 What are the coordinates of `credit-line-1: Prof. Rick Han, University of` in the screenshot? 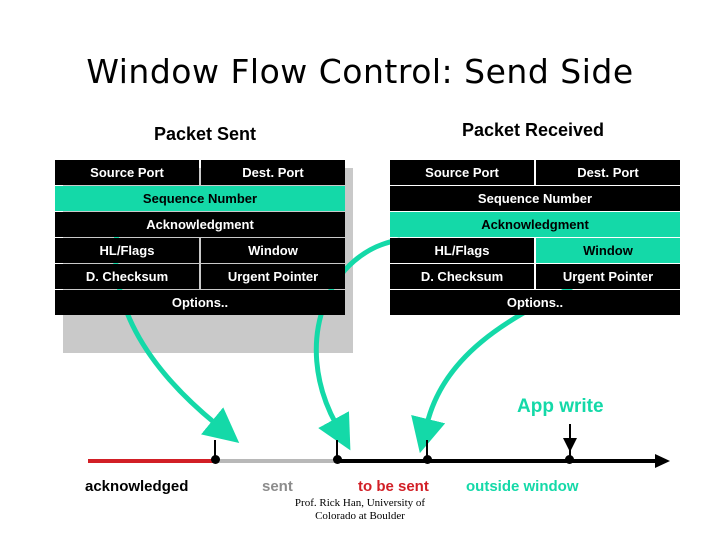 It's located at (360, 503).